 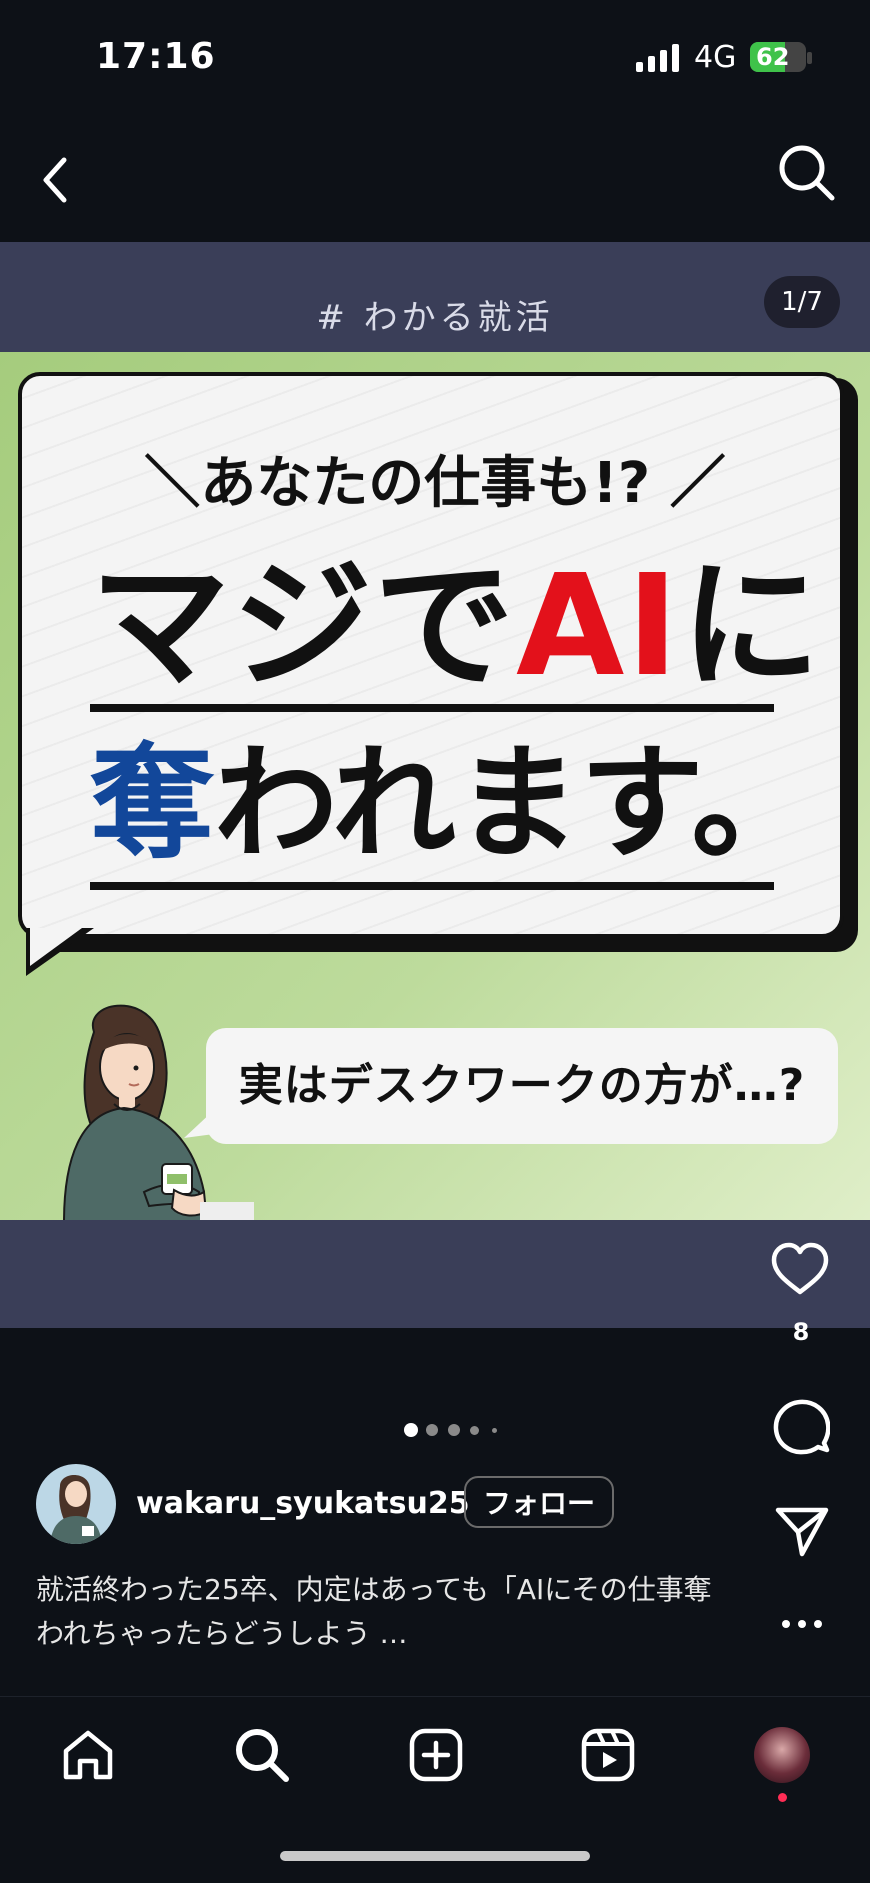 I want to click on divider-bottom, so click(x=432, y=886).